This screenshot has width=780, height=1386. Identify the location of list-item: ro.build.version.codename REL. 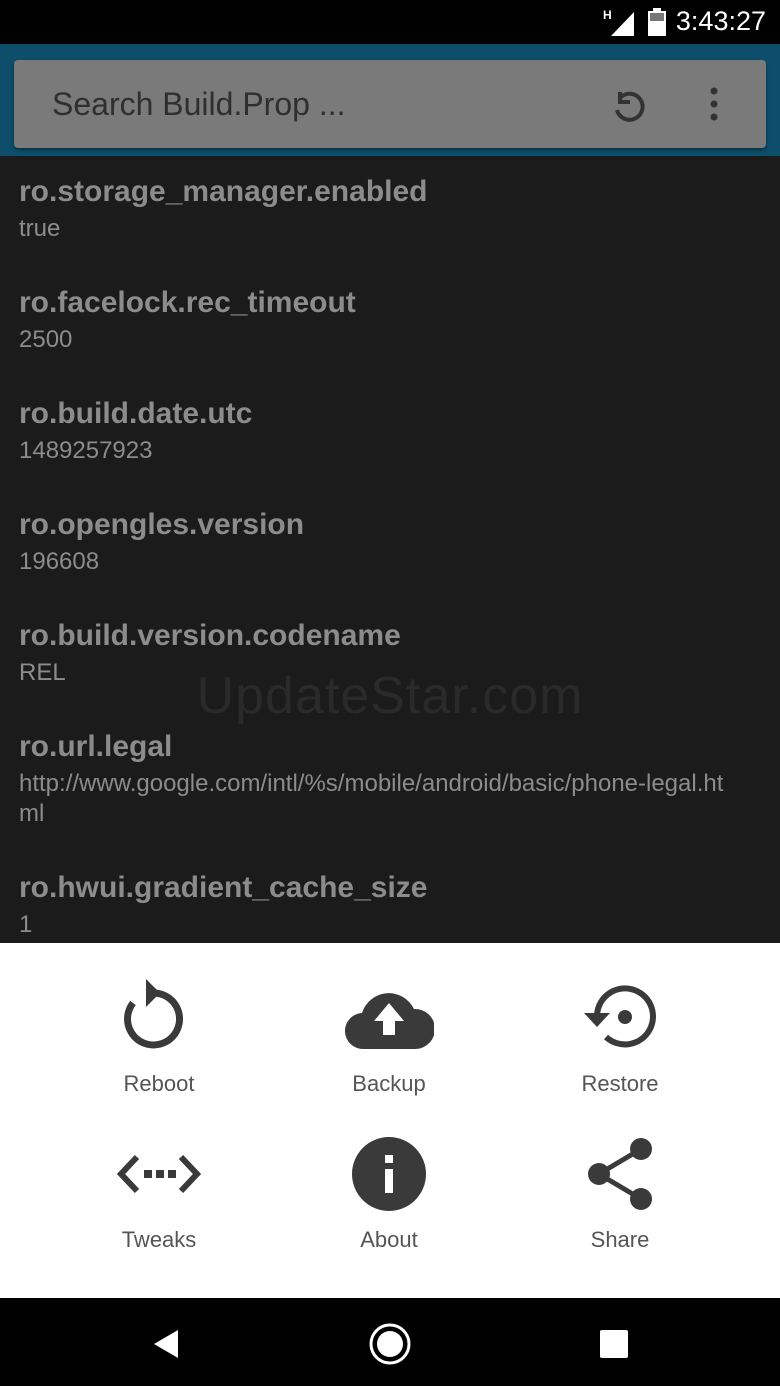
(389, 653).